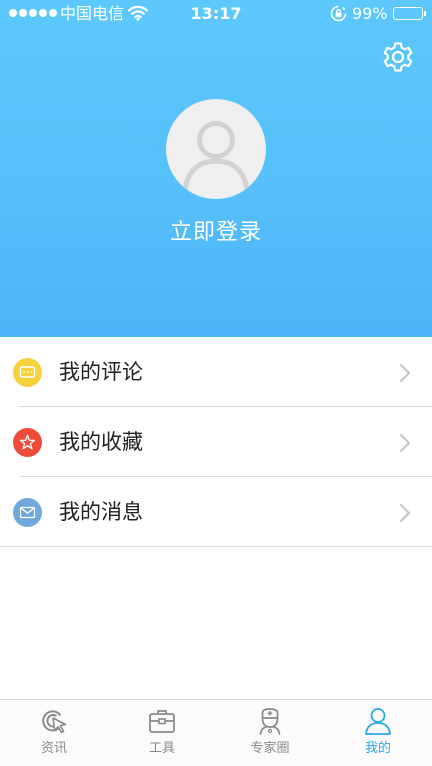  I want to click on tab-tools: 工具, so click(162, 733).